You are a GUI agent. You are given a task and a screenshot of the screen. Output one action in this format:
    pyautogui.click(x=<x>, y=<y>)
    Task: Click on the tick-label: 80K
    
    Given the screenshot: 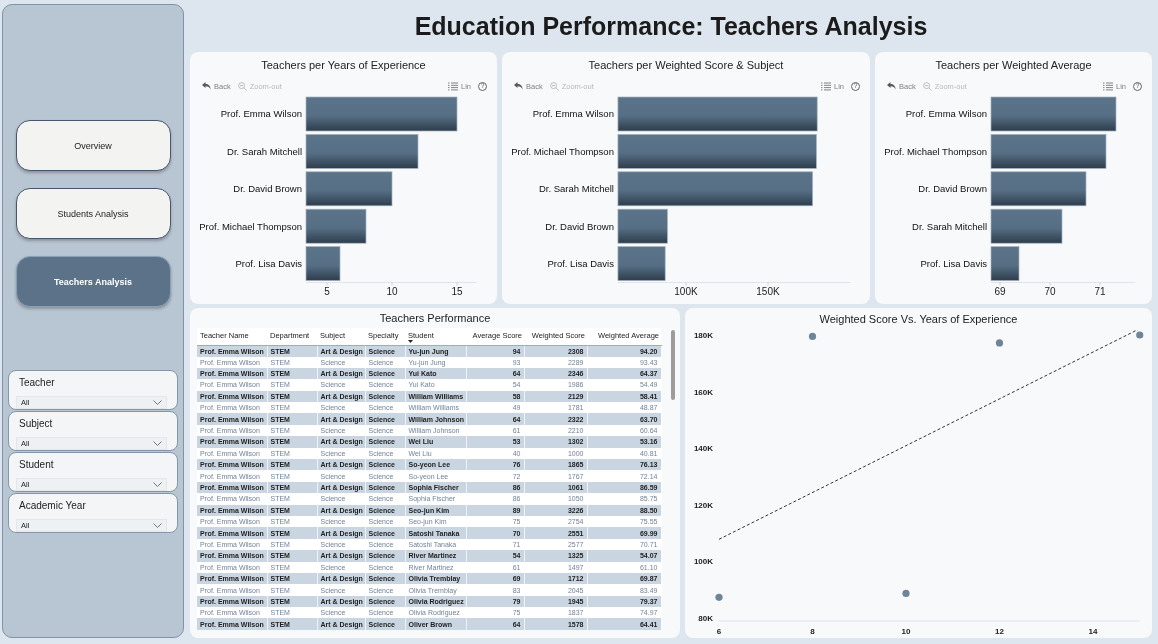 What is the action you would take?
    pyautogui.click(x=705, y=618)
    